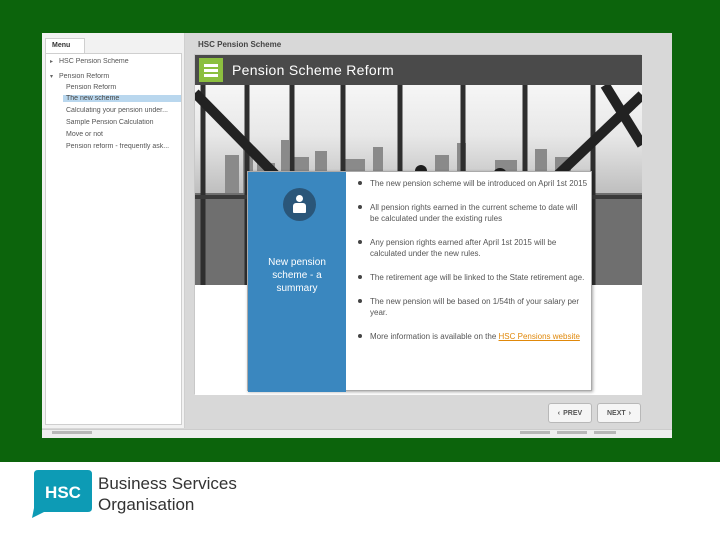 This screenshot has height=540, width=720. I want to click on hamburger-menu-icon, so click(211, 70).